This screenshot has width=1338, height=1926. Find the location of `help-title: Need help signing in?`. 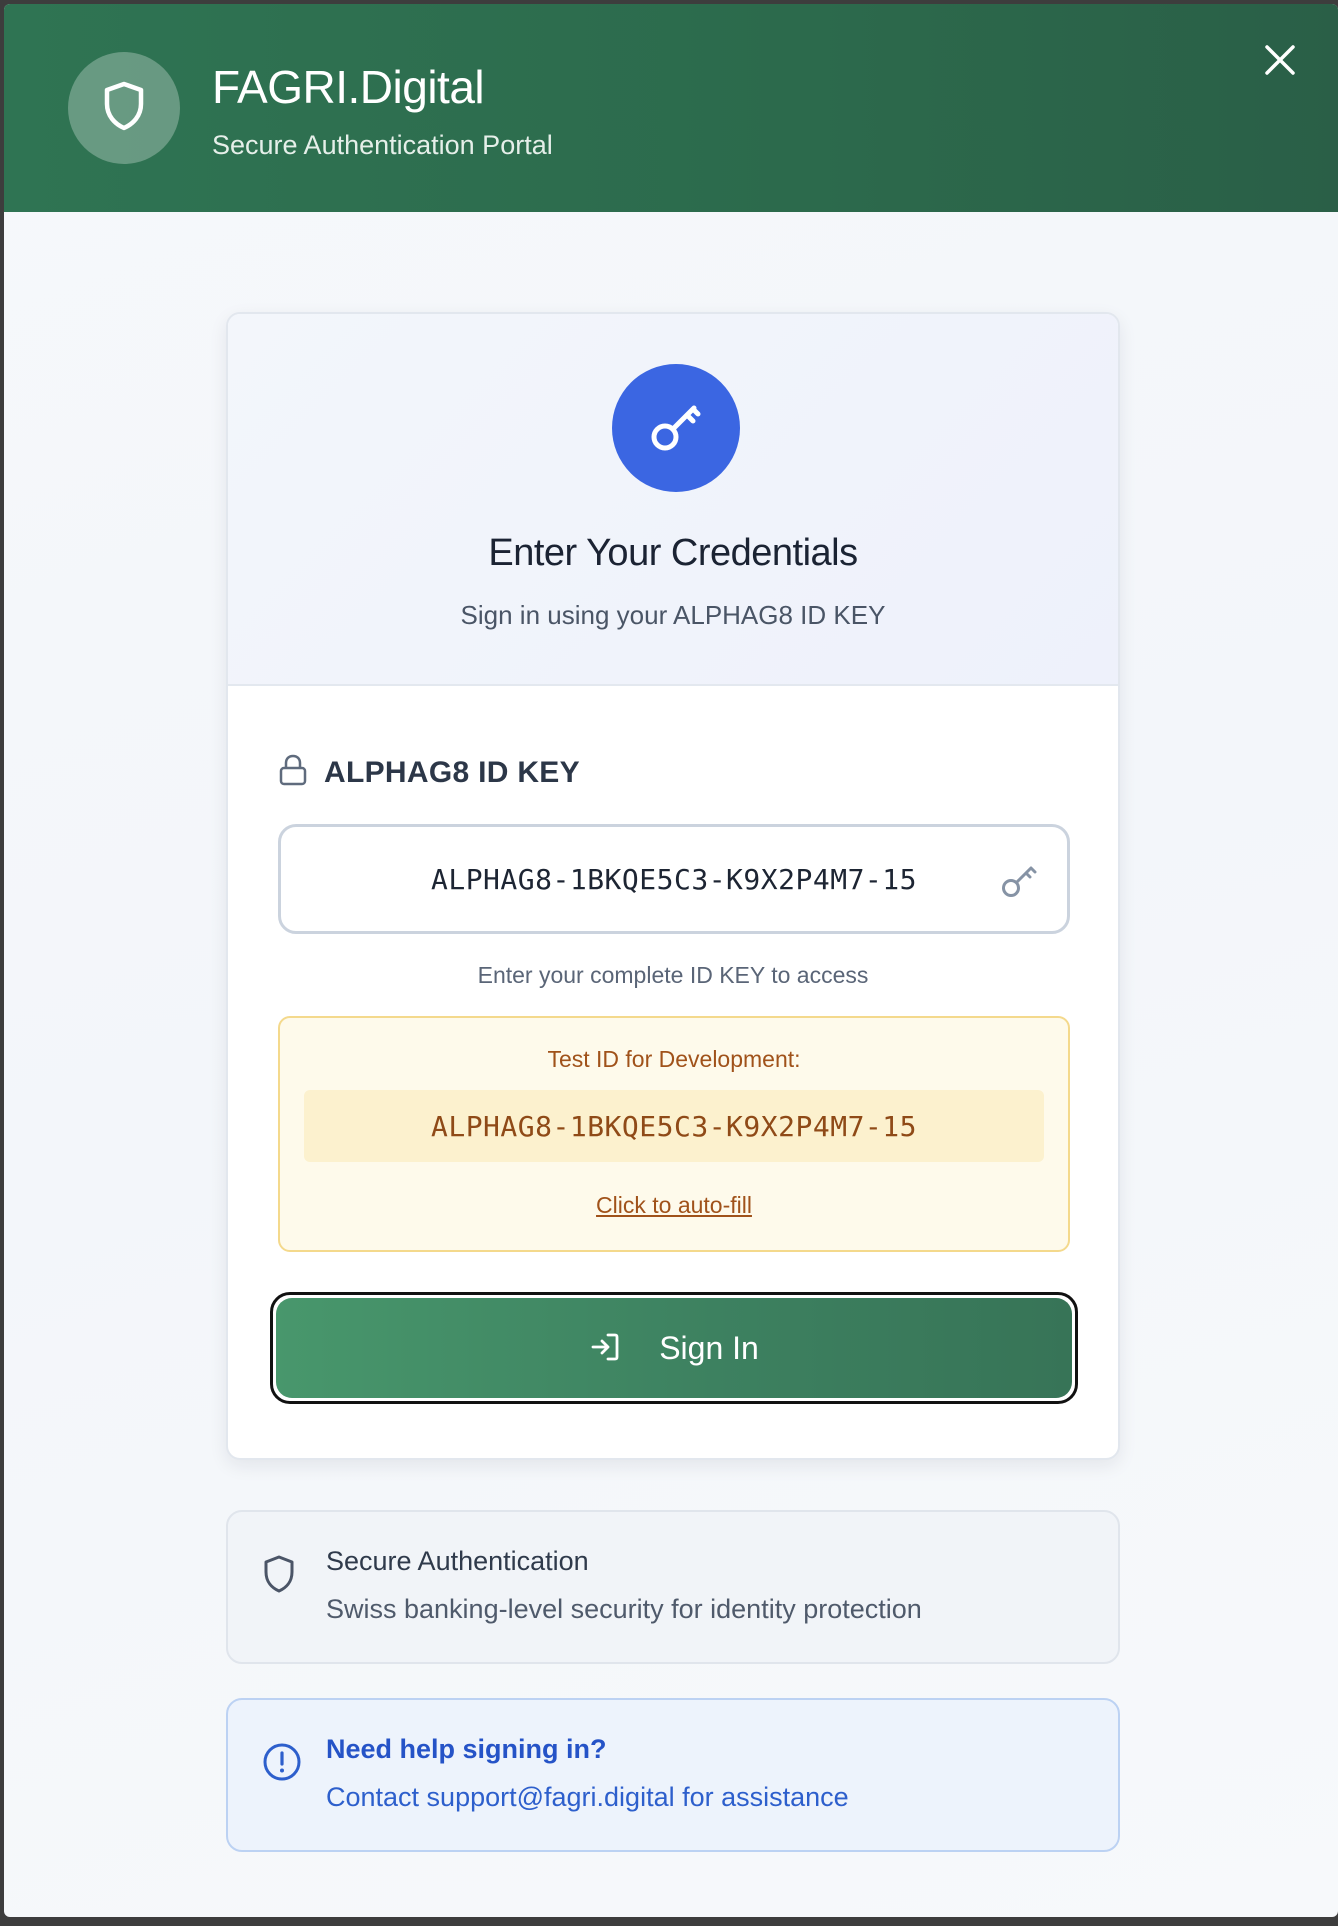

help-title: Need help signing in? is located at coordinates (466, 1749).